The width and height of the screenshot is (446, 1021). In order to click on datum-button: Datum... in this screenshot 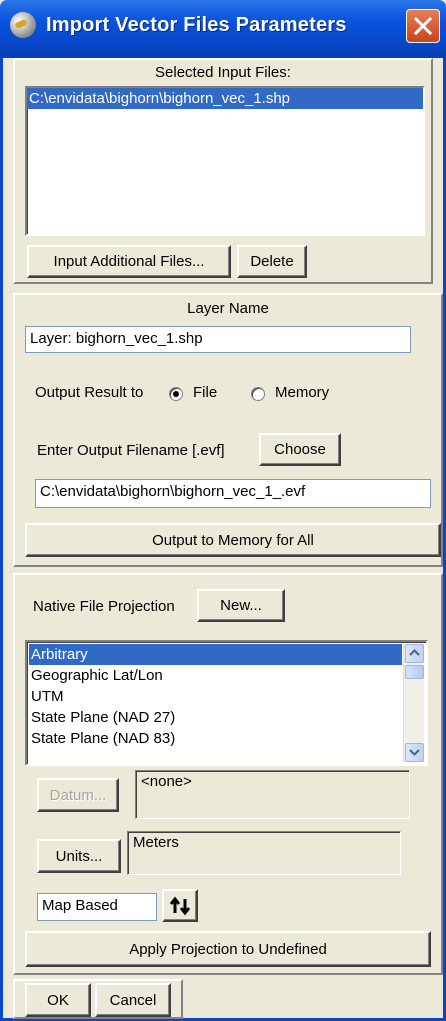, I will do `click(78, 795)`.